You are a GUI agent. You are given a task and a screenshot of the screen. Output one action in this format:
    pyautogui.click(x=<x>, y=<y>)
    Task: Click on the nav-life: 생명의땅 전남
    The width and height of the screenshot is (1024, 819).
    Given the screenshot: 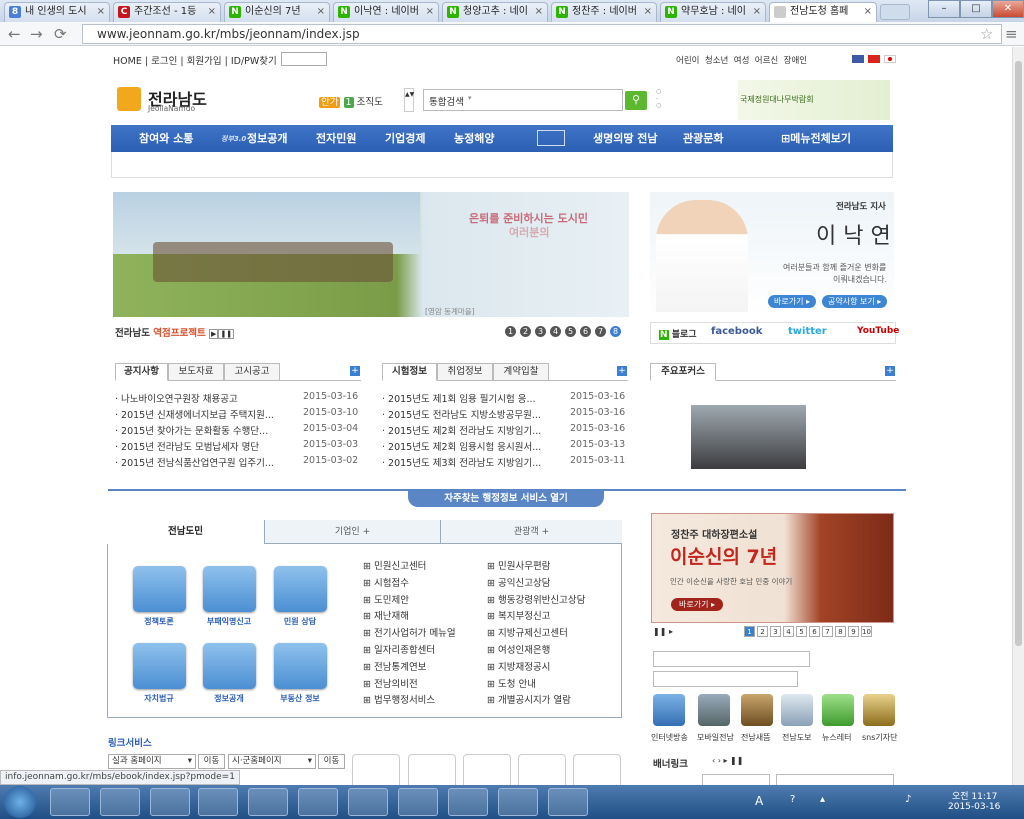 What is the action you would take?
    pyautogui.click(x=625, y=138)
    